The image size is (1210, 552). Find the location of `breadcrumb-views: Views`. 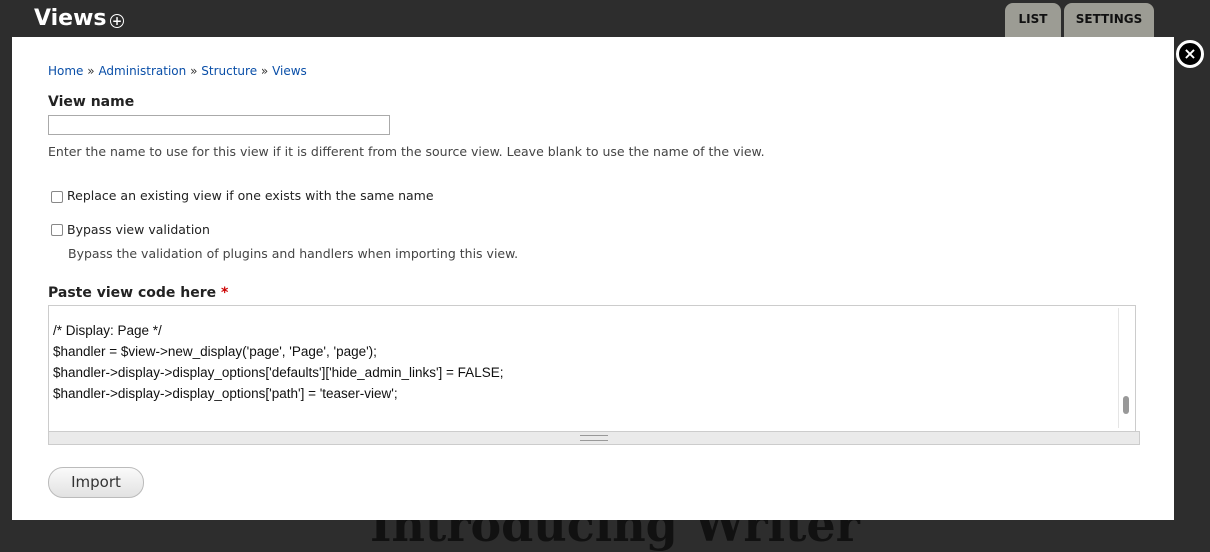

breadcrumb-views: Views is located at coordinates (289, 71).